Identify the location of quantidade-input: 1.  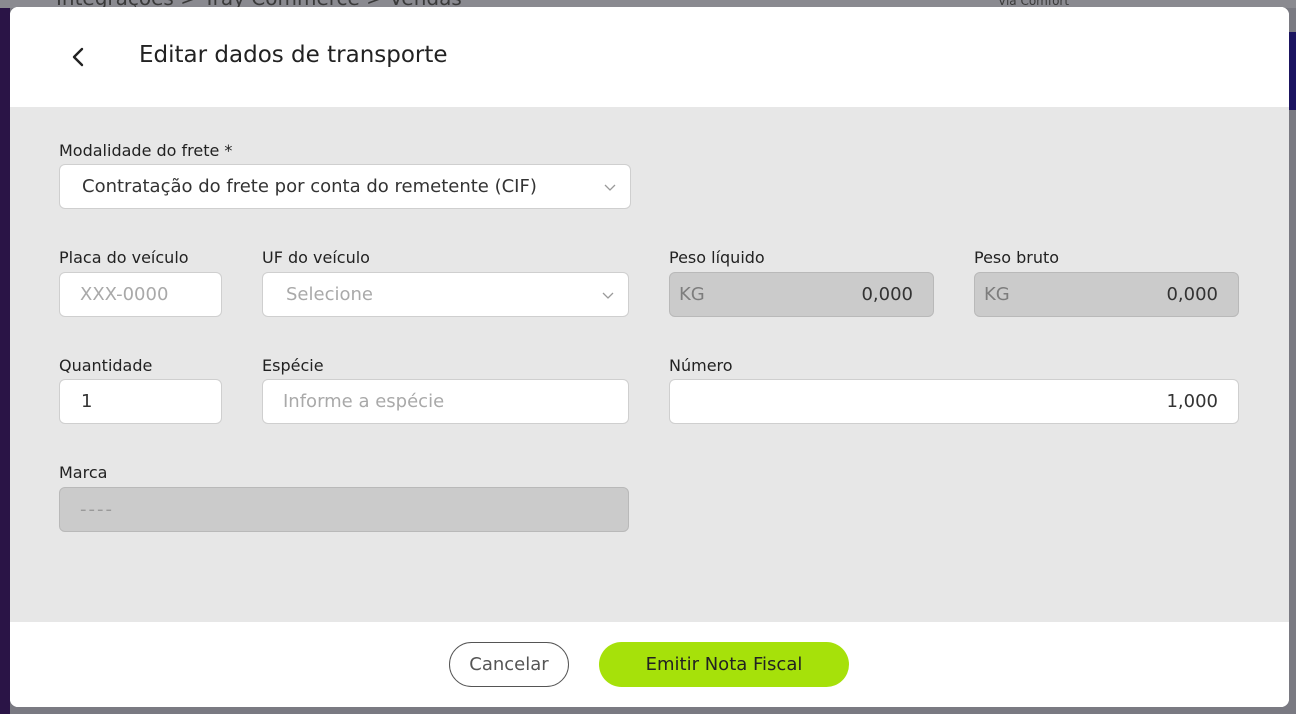
(140, 401).